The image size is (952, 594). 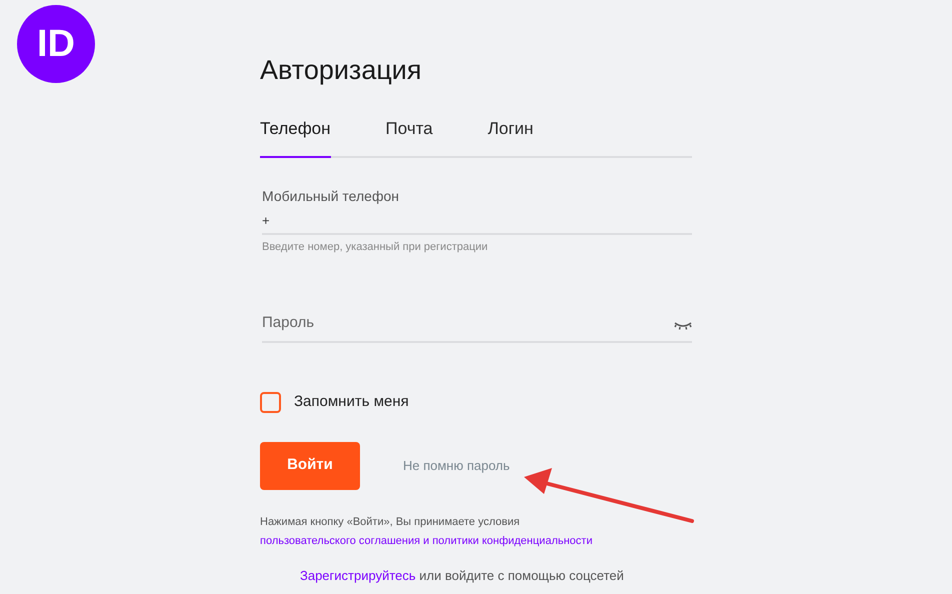 What do you see at coordinates (351, 402) in the screenshot?
I see `checkbox-label: Запомнить меня` at bounding box center [351, 402].